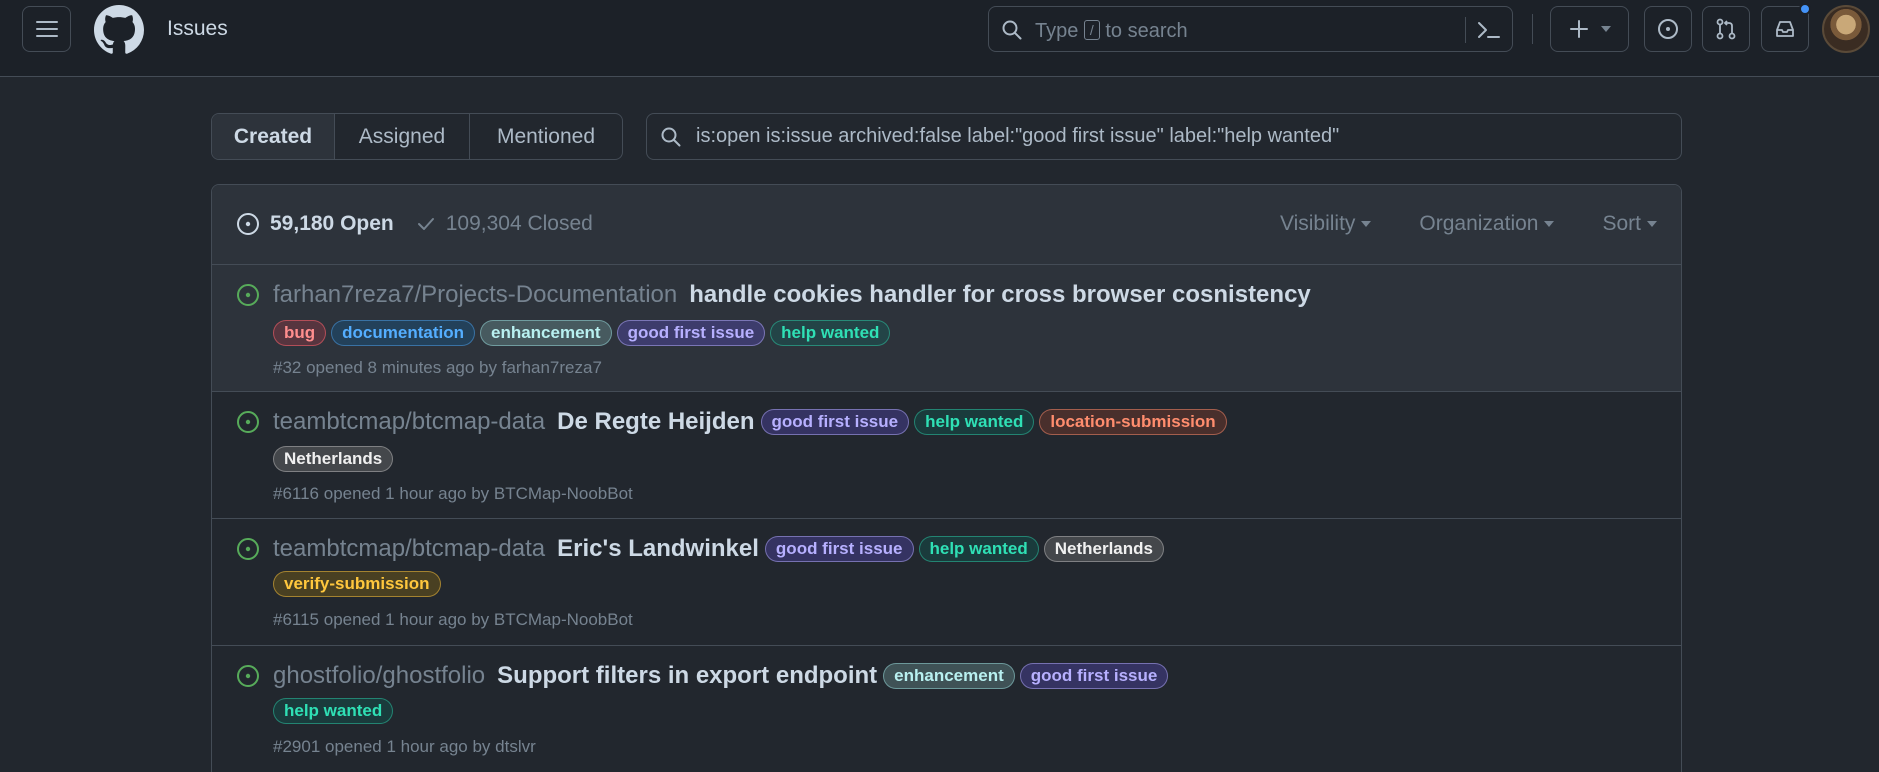 This screenshot has height=772, width=1879. What do you see at coordinates (403, 333) in the screenshot?
I see `label-documentation: documentation` at bounding box center [403, 333].